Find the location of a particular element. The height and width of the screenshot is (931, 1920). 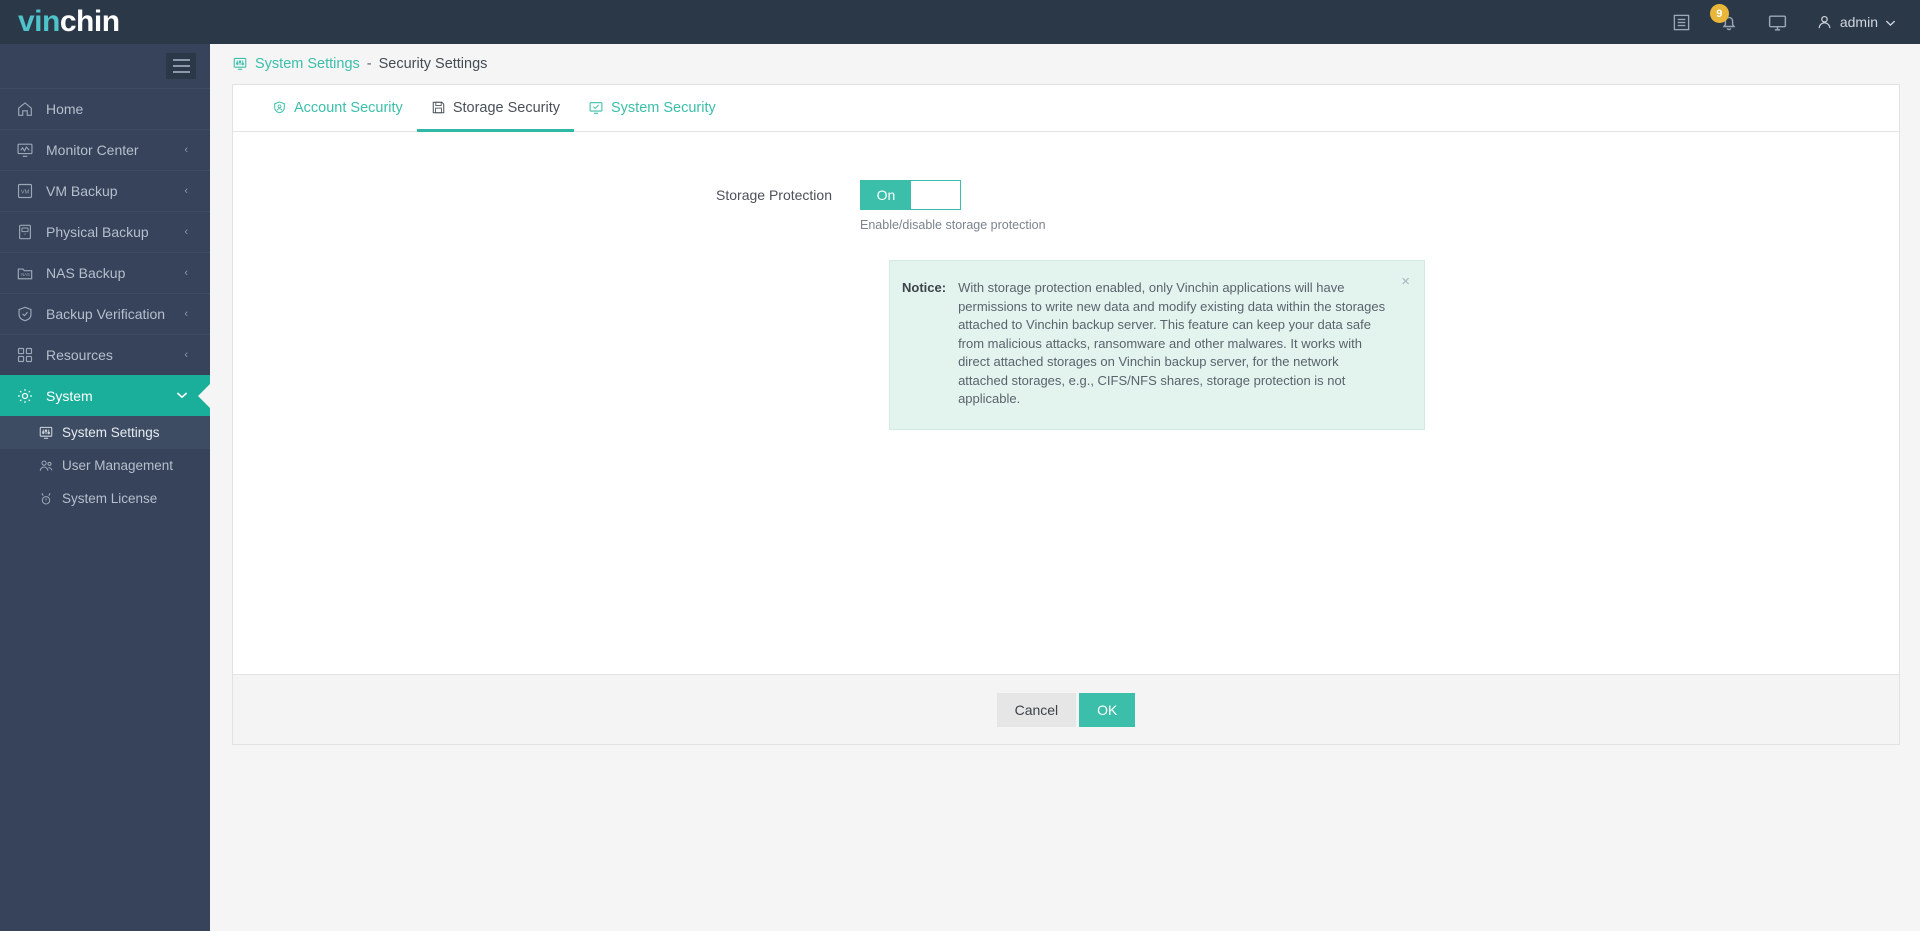

storage-protection-toggle-wrap: On Enable/disable storage protection is located at coordinates (953, 206).